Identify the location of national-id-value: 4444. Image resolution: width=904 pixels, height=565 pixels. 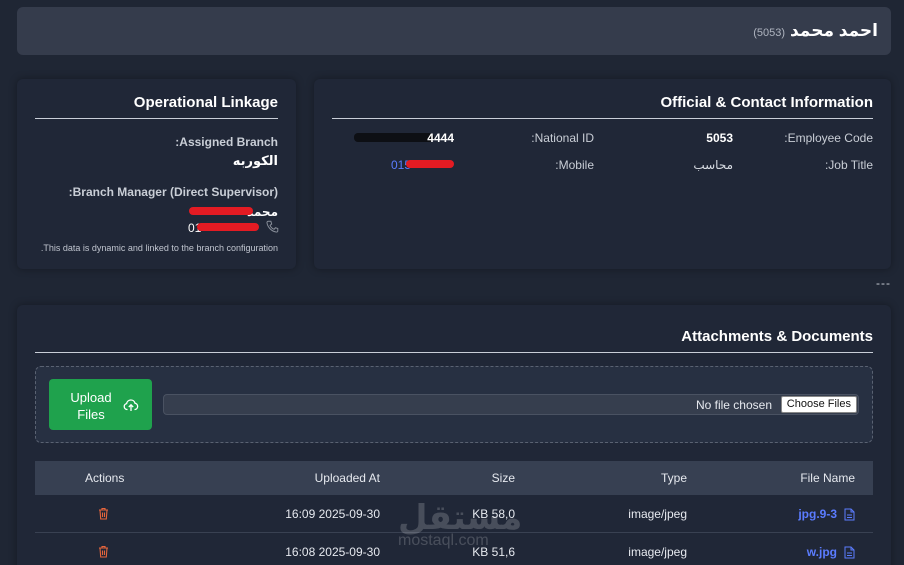
(440, 138).